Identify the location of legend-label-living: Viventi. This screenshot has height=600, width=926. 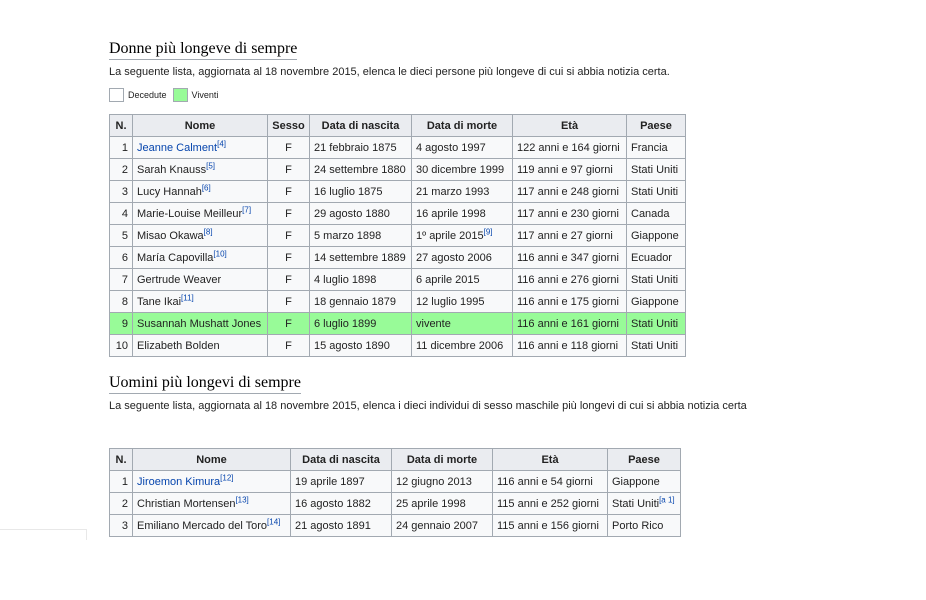
(205, 95).